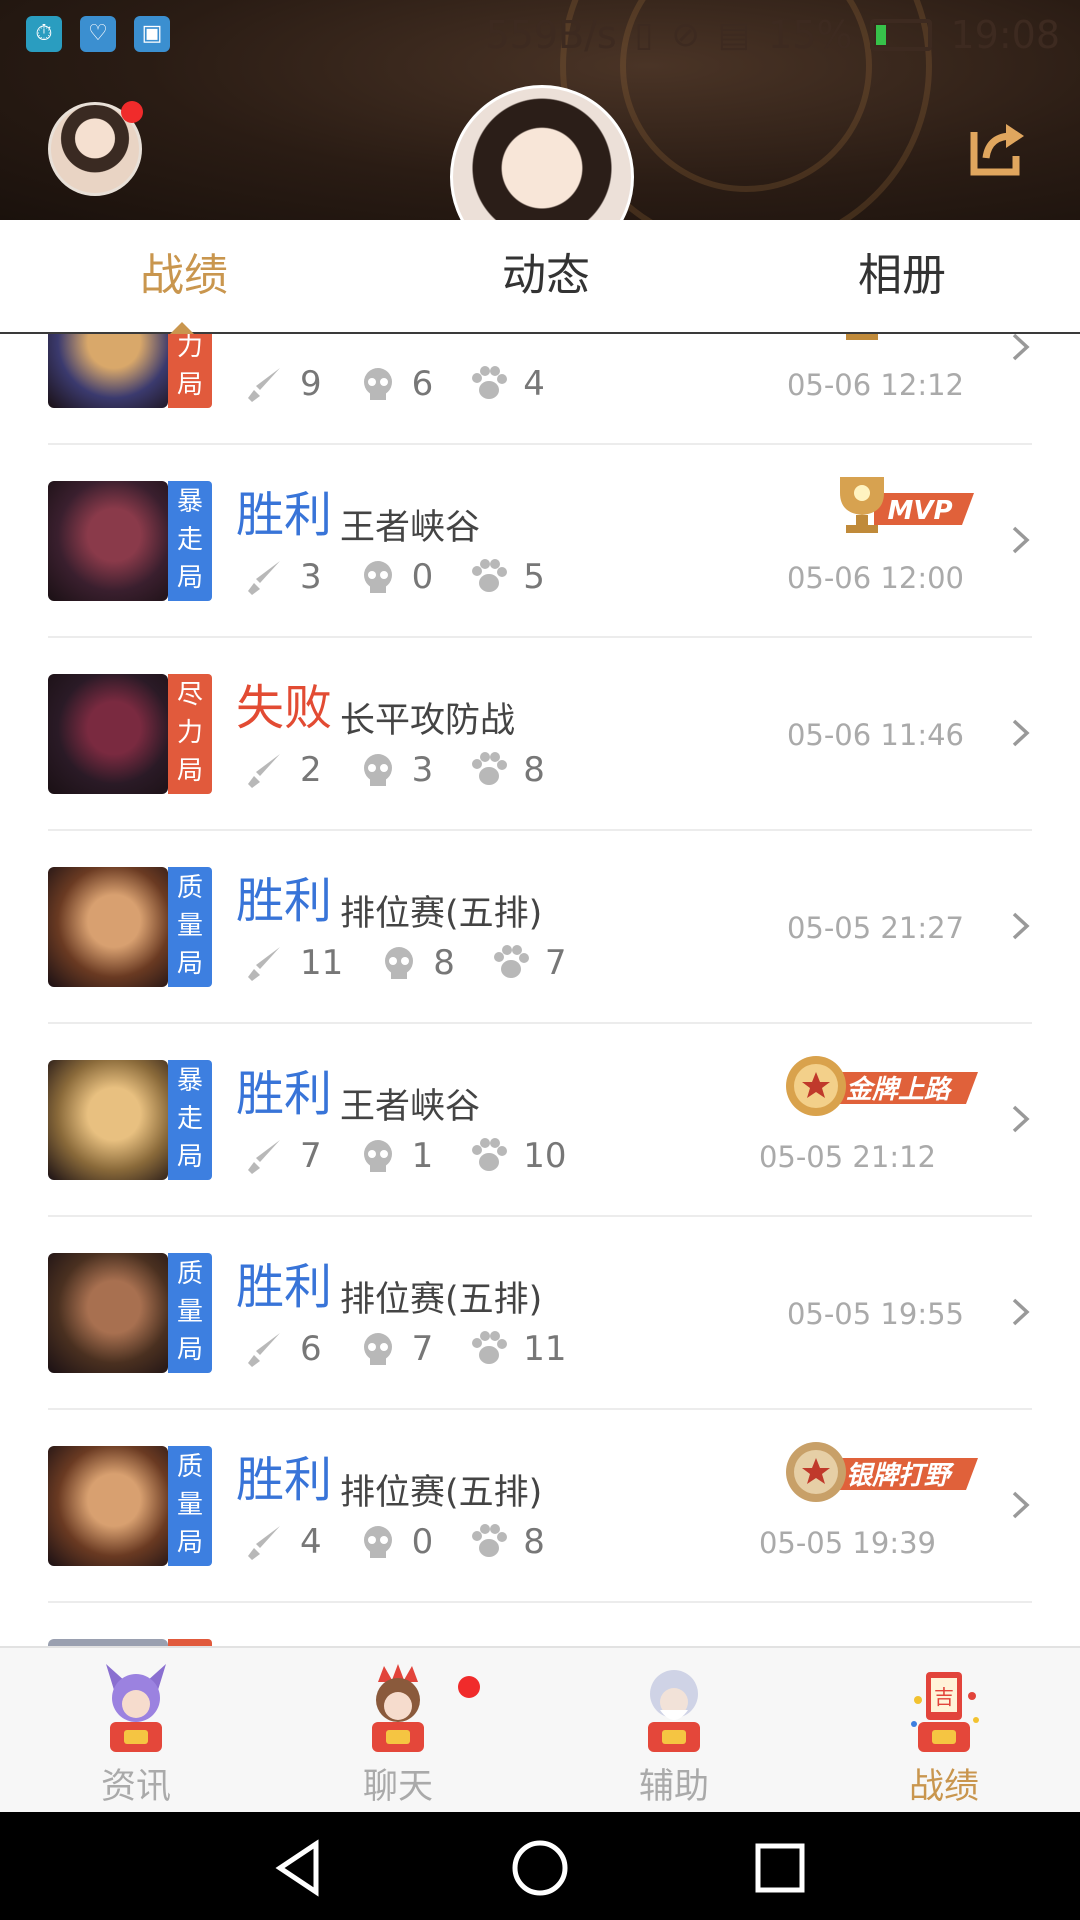  What do you see at coordinates (944, 1697) in the screenshot?
I see `svg-text: 吉` at bounding box center [944, 1697].